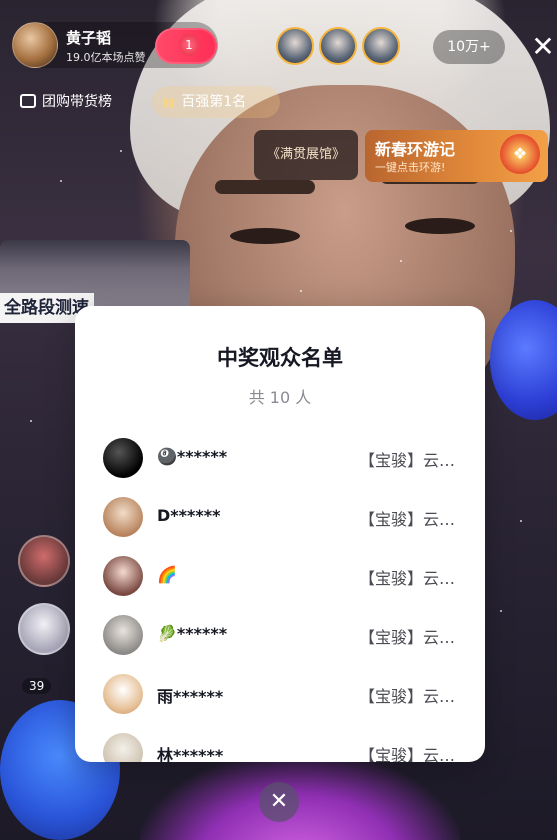 Image resolution: width=557 pixels, height=840 pixels. I want to click on winner-name: 雨******, so click(190, 696).